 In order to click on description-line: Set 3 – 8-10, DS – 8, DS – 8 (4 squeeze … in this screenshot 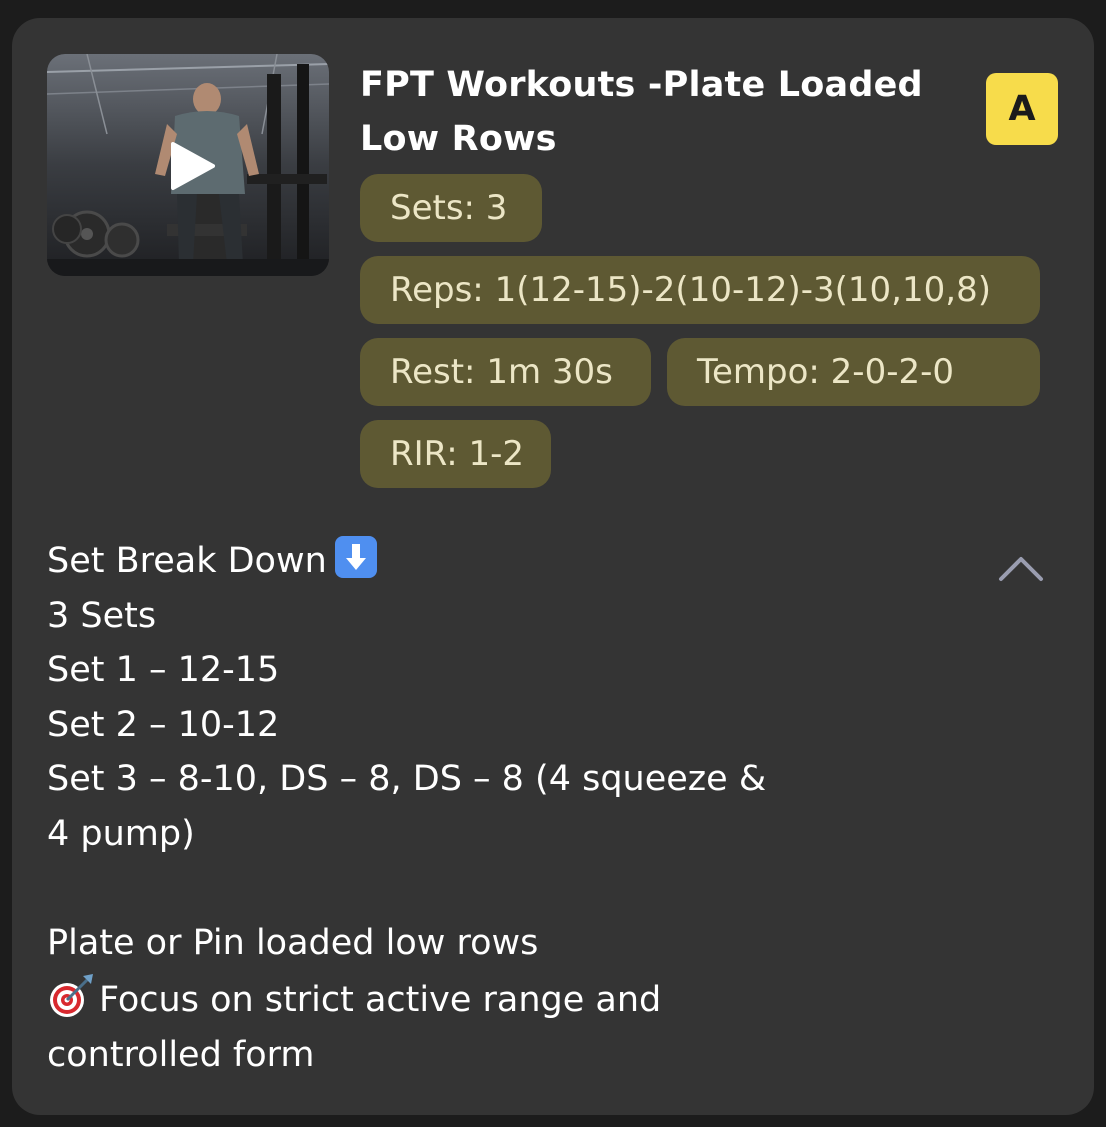, I will do `click(407, 779)`.